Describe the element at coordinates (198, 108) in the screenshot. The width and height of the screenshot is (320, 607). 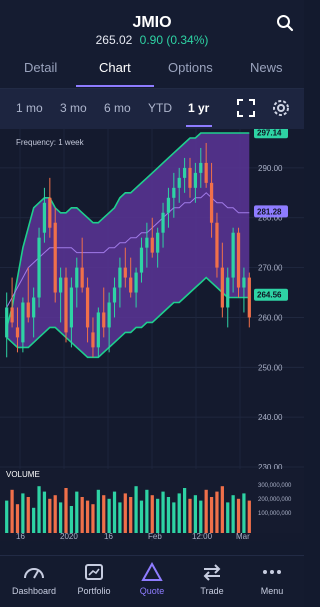
I see `range-1yr: 1 yr` at that location.